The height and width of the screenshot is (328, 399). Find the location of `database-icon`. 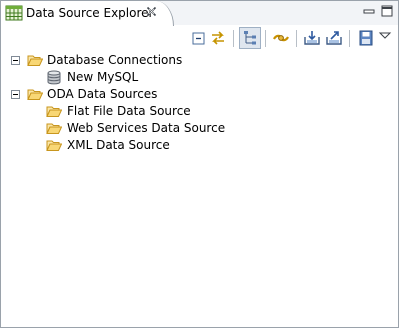

database-icon is located at coordinates (54, 77).